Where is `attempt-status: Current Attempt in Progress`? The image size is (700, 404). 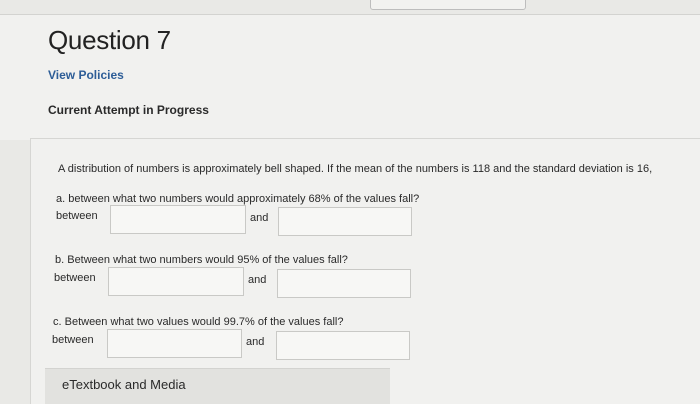
attempt-status: Current Attempt in Progress is located at coordinates (128, 110).